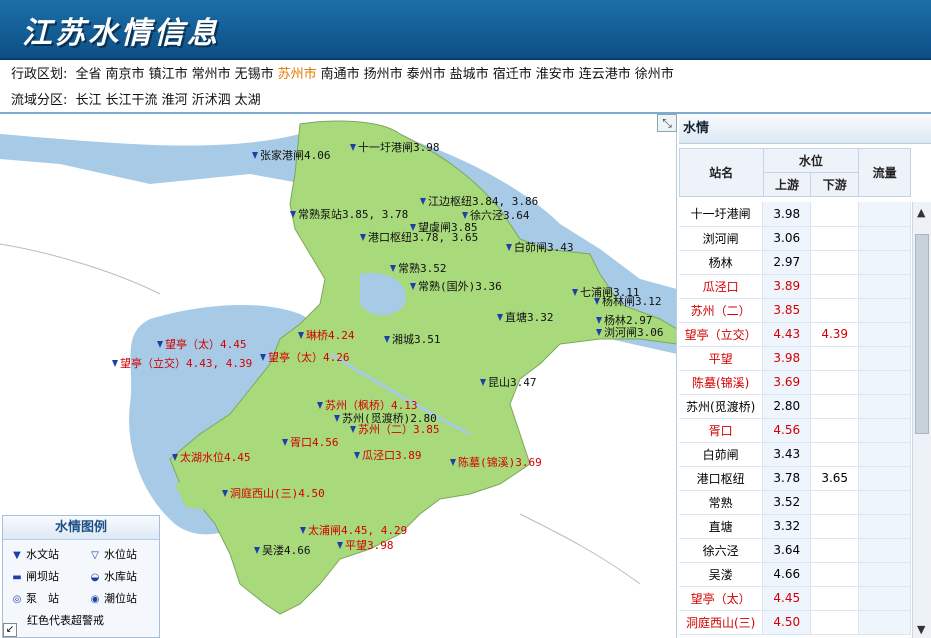 This screenshot has height=638, width=931. I want to click on table-row: 苏州(觅渡桥) 2.80, so click(795, 406).